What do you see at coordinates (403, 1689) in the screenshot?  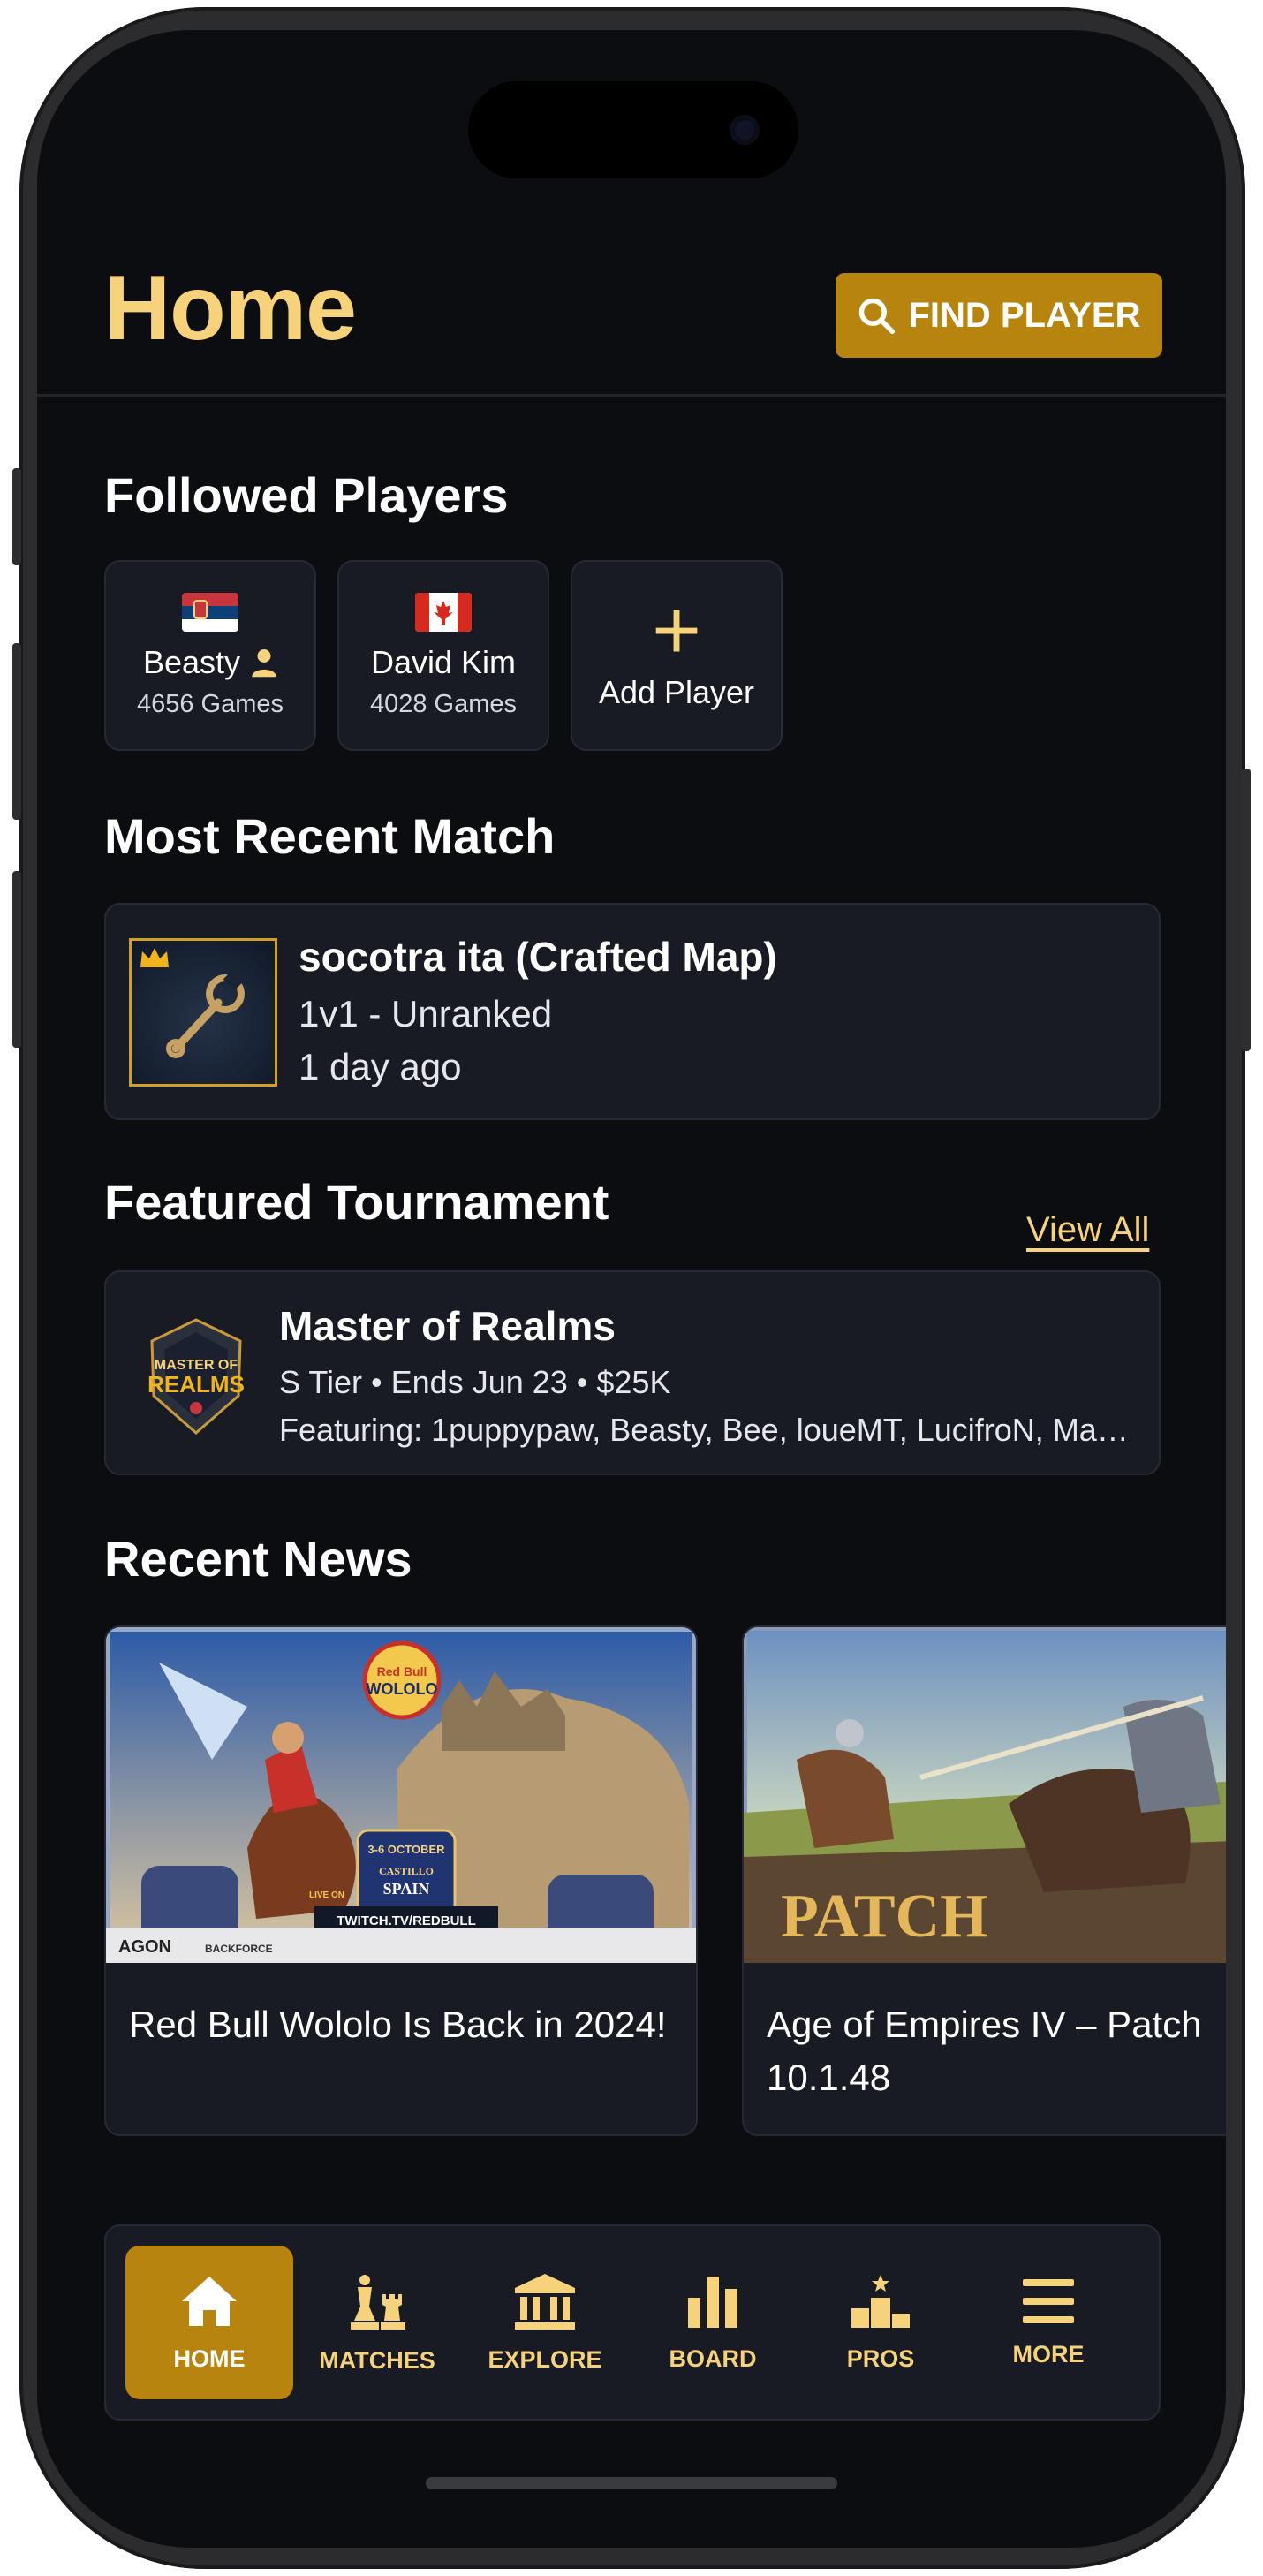 I see `svg-text: WOLOLO` at bounding box center [403, 1689].